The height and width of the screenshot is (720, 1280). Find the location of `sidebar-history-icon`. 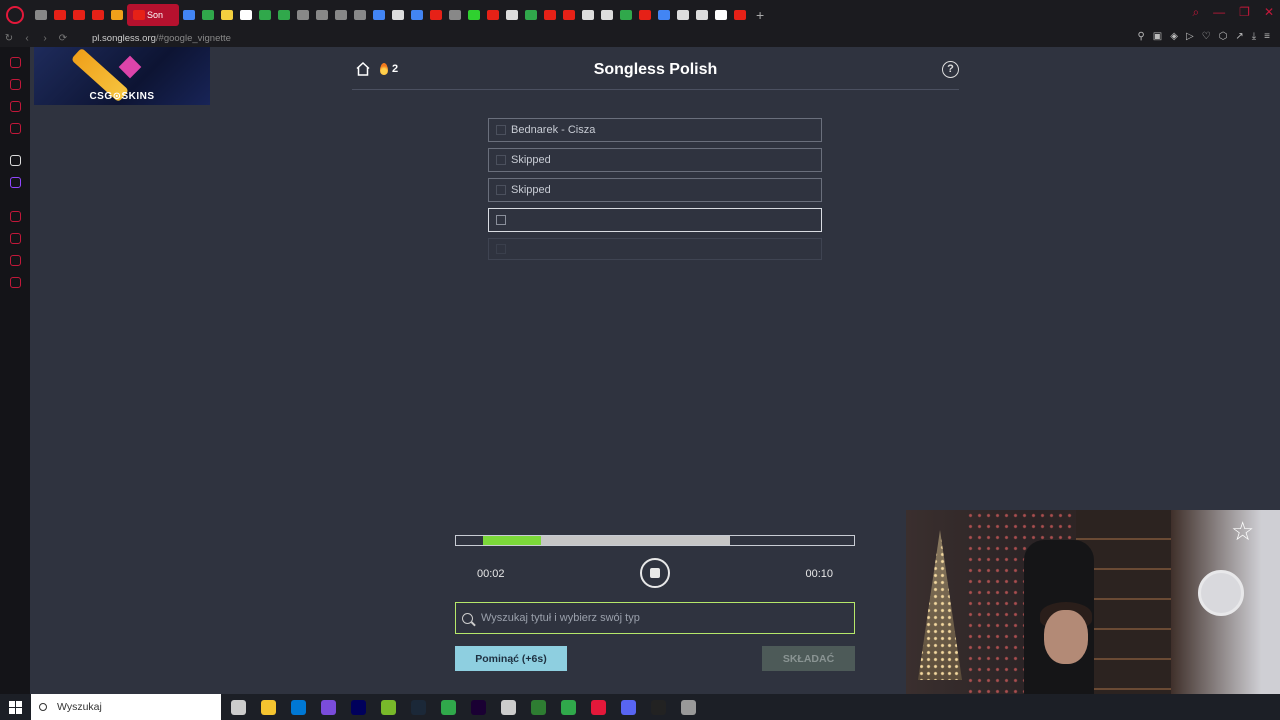

sidebar-history-icon is located at coordinates (15, 238).